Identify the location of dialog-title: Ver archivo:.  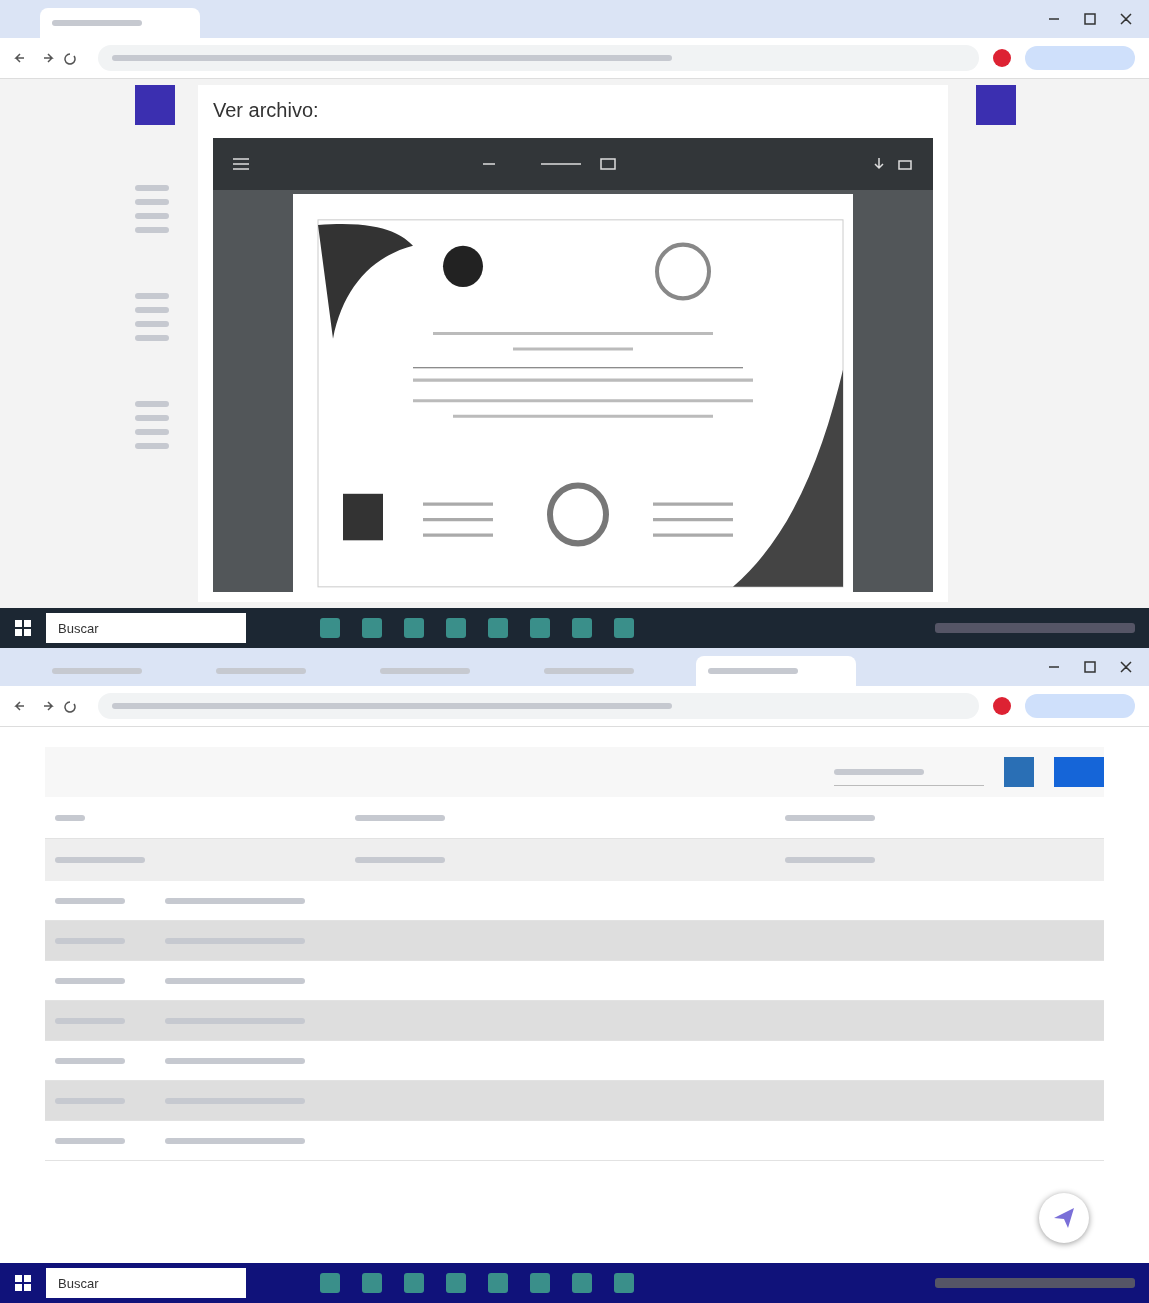
(266, 110).